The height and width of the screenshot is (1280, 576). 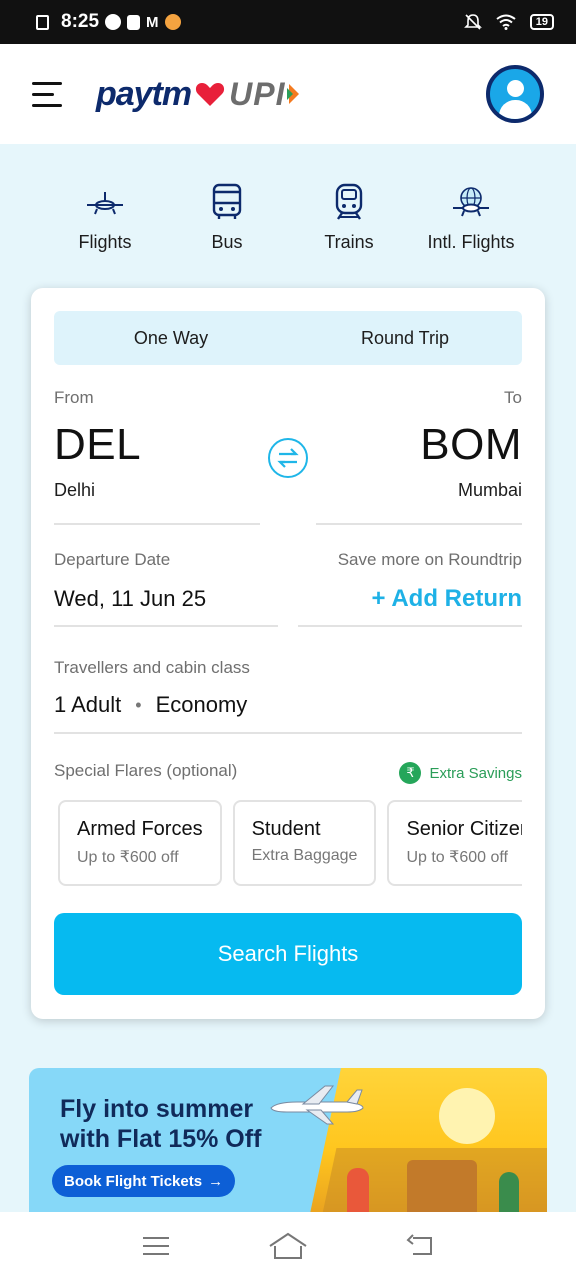 What do you see at coordinates (75, 490) in the screenshot?
I see `from-city: Delhi` at bounding box center [75, 490].